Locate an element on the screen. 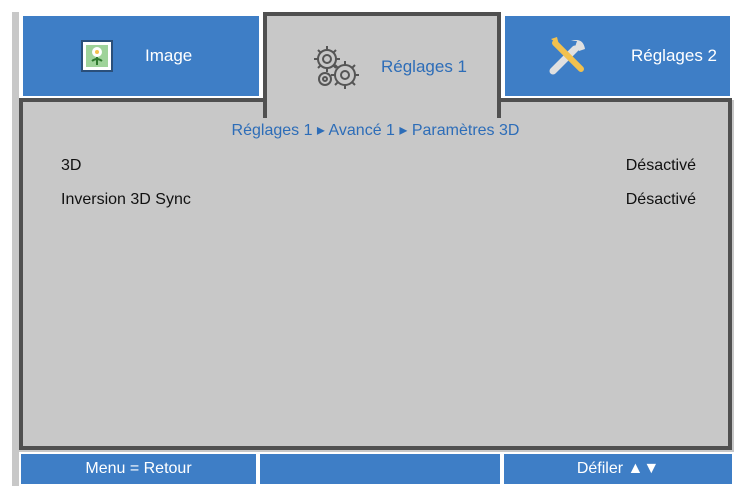 The image size is (742, 496). footer-scroll: Défiler ▲▼ is located at coordinates (618, 469).